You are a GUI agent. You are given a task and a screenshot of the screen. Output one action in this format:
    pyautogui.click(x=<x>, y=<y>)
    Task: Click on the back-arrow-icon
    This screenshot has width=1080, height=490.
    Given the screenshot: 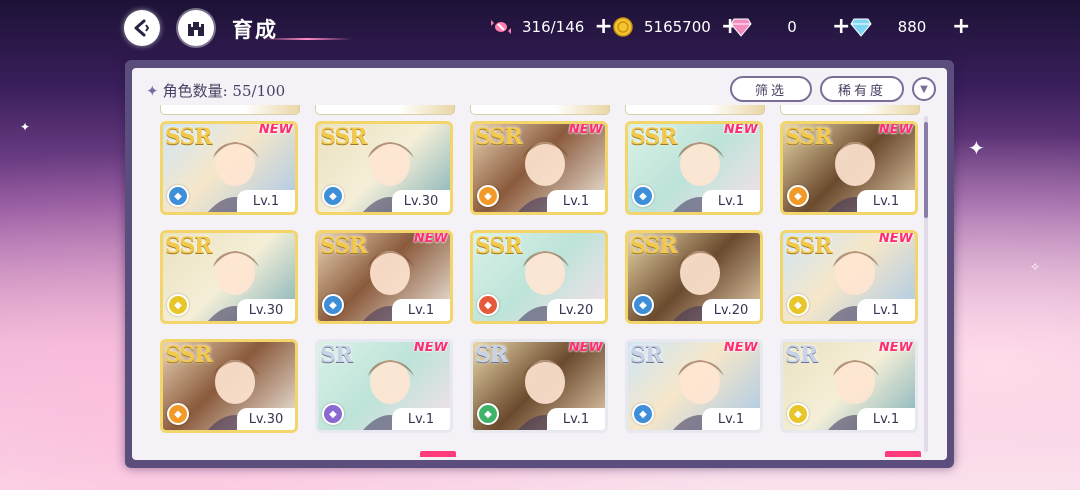 What is the action you would take?
    pyautogui.click(x=142, y=28)
    